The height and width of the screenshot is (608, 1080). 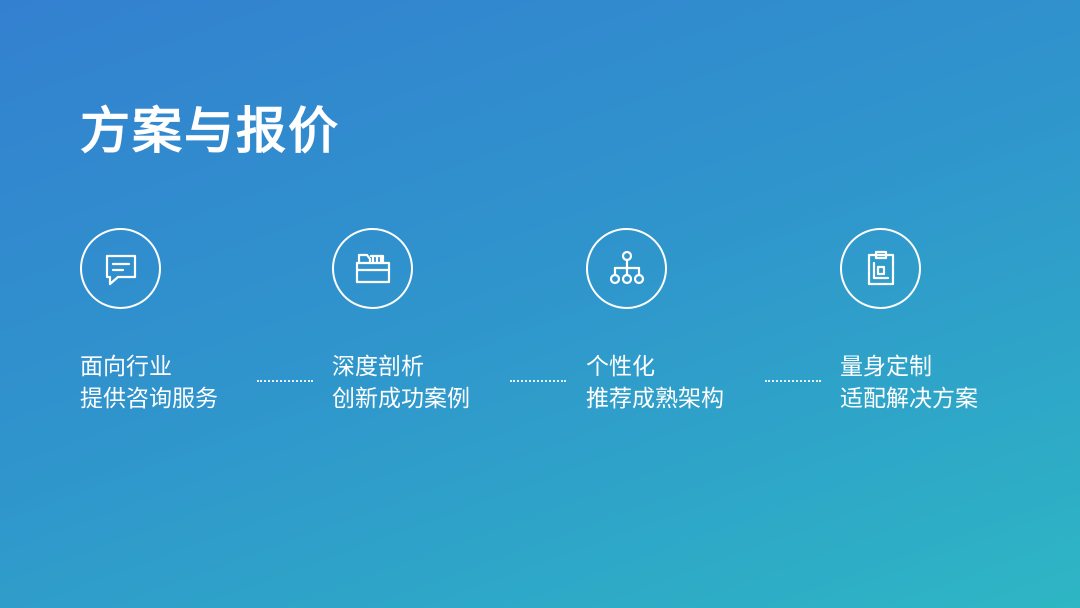 I want to click on feature-line-2: 适配解决方案, so click(x=909, y=399).